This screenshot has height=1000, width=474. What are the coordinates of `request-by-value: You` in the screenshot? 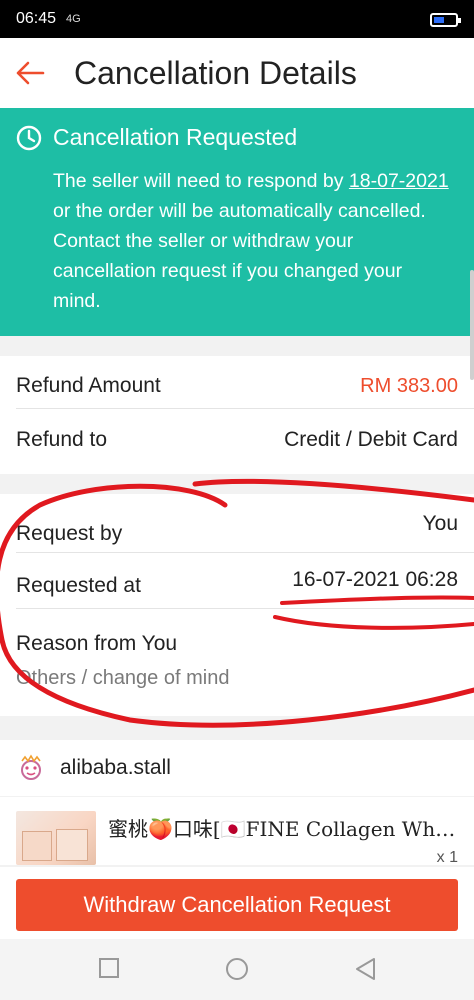 It's located at (440, 523).